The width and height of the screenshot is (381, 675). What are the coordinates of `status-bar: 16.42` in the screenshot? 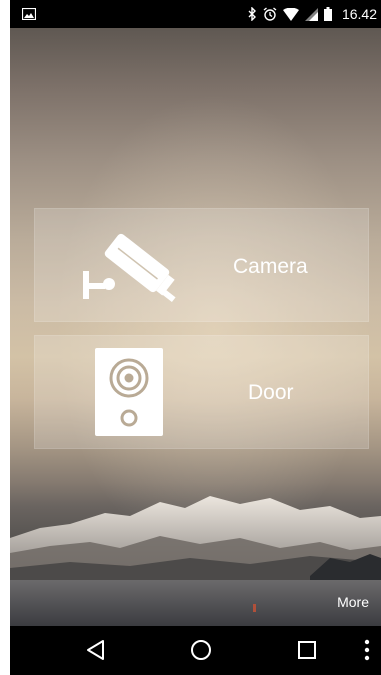 It's located at (195, 14).